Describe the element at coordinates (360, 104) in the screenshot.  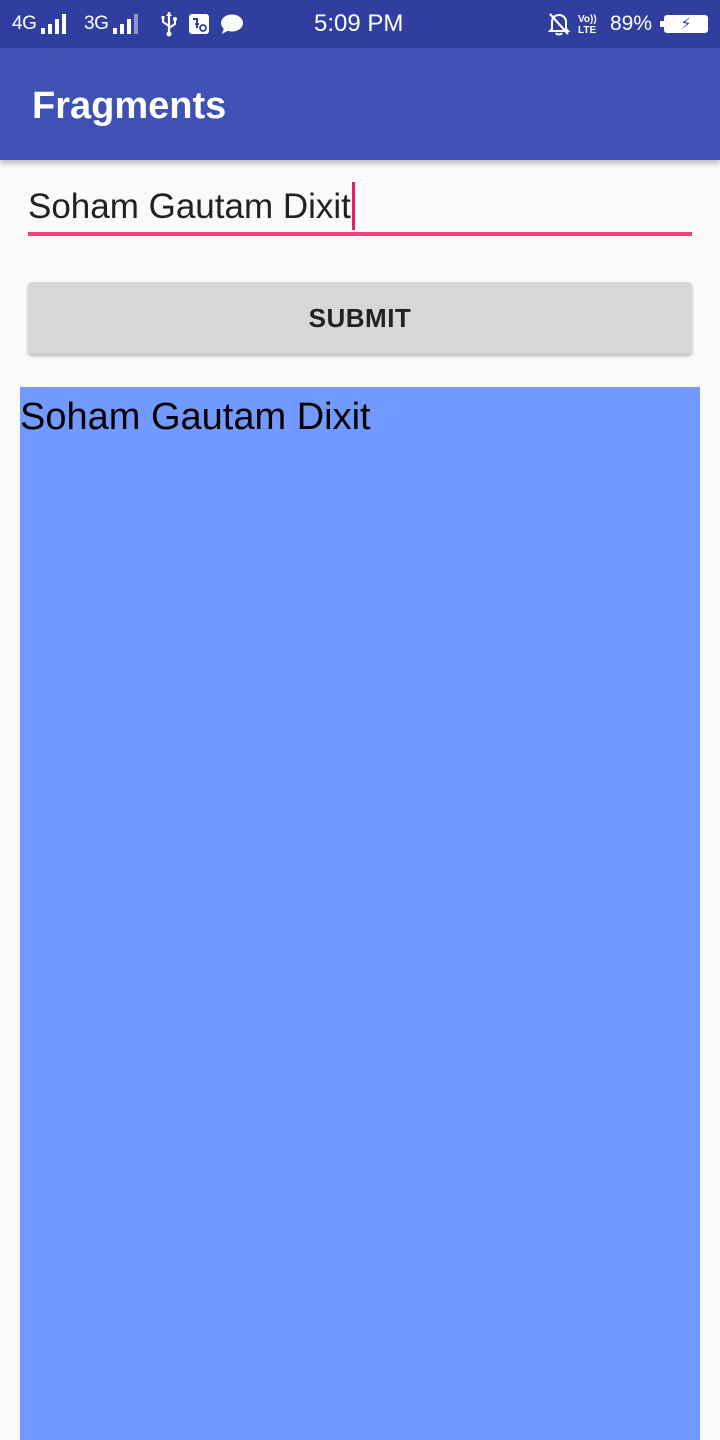
I see `app-bar: Fragments` at that location.